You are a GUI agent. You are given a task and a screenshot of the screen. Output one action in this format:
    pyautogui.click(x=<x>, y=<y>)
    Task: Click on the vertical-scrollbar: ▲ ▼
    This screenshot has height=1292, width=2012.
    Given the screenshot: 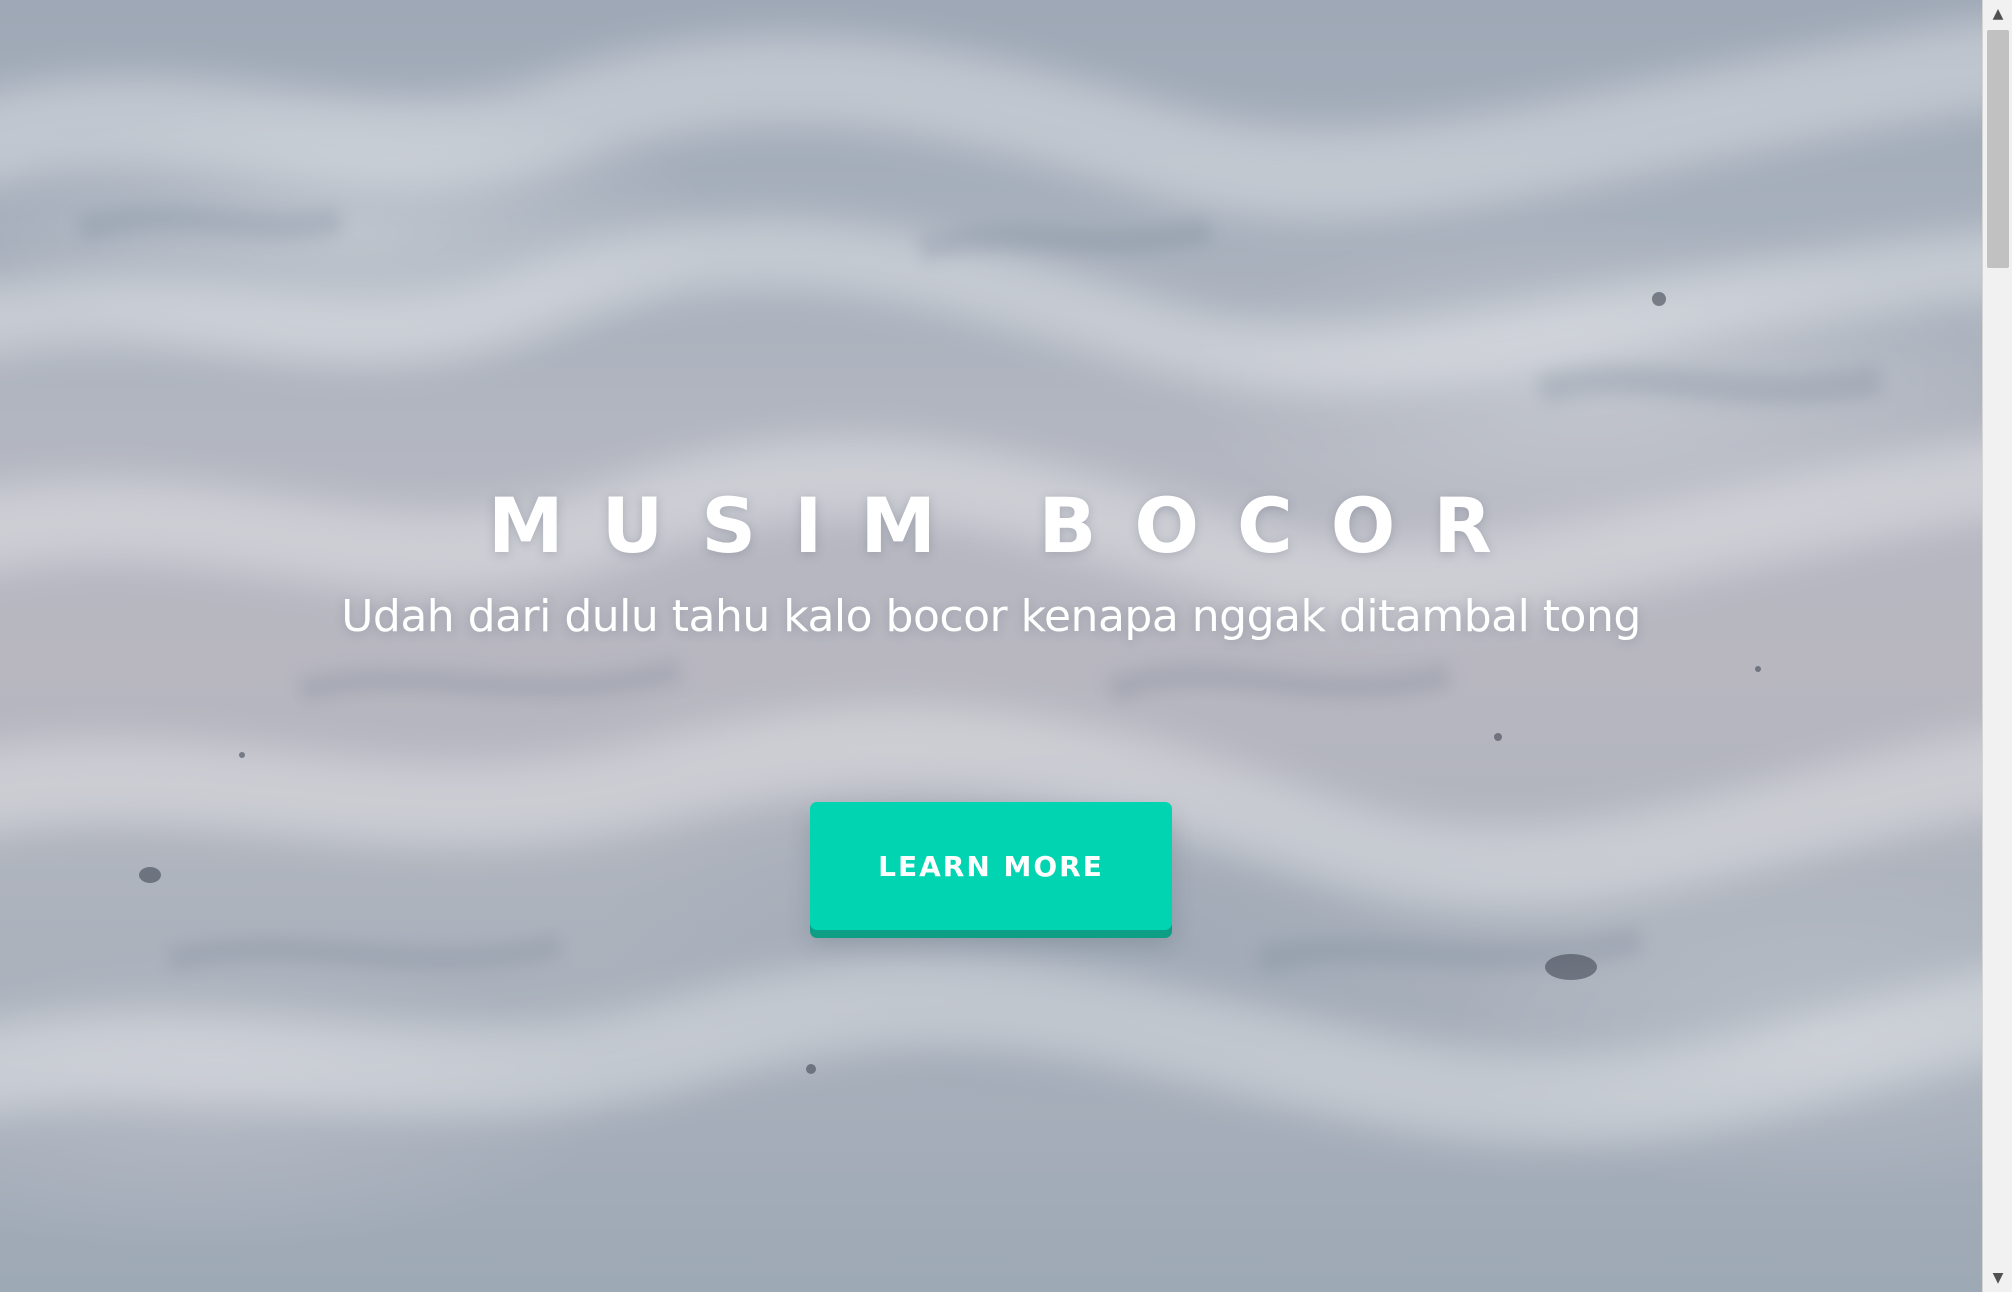 What is the action you would take?
    pyautogui.click(x=1997, y=646)
    